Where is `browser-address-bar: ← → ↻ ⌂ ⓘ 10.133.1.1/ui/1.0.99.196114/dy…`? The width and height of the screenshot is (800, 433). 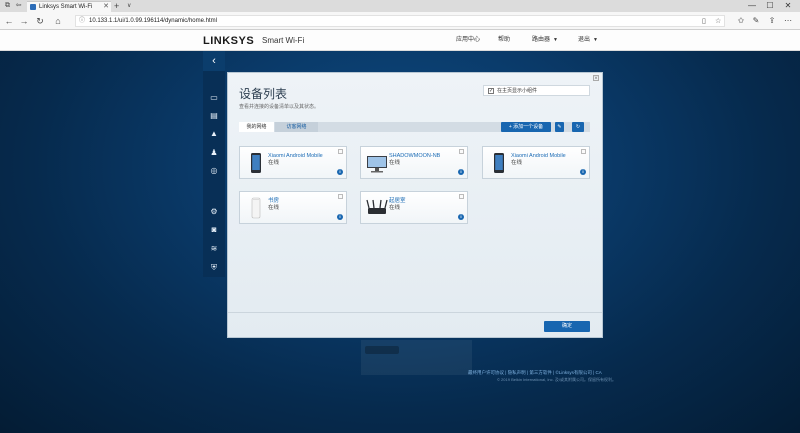 browser-address-bar: ← → ↻ ⌂ ⓘ 10.133.1.1/ui/1.0.99.196114/dy… is located at coordinates (400, 21).